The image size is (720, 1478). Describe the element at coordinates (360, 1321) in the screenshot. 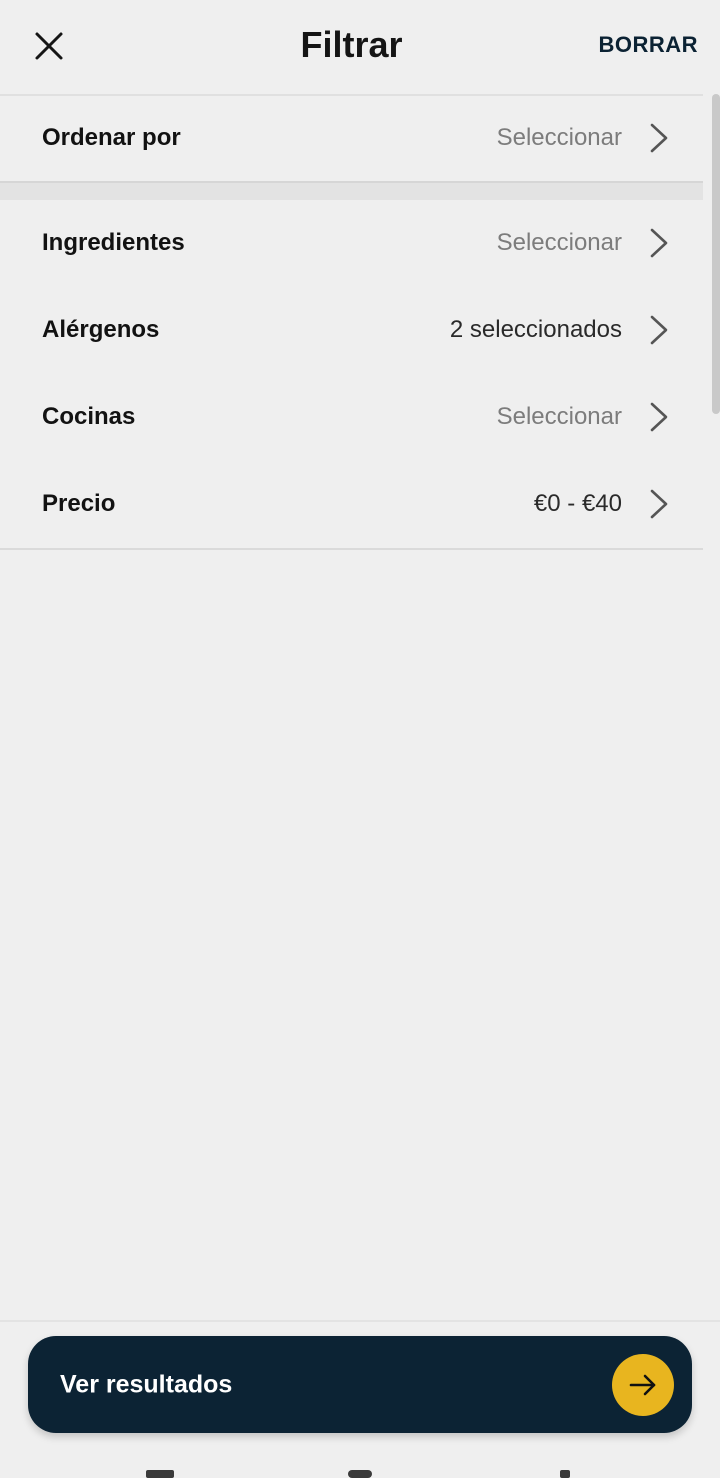

I see `footer-divider` at that location.